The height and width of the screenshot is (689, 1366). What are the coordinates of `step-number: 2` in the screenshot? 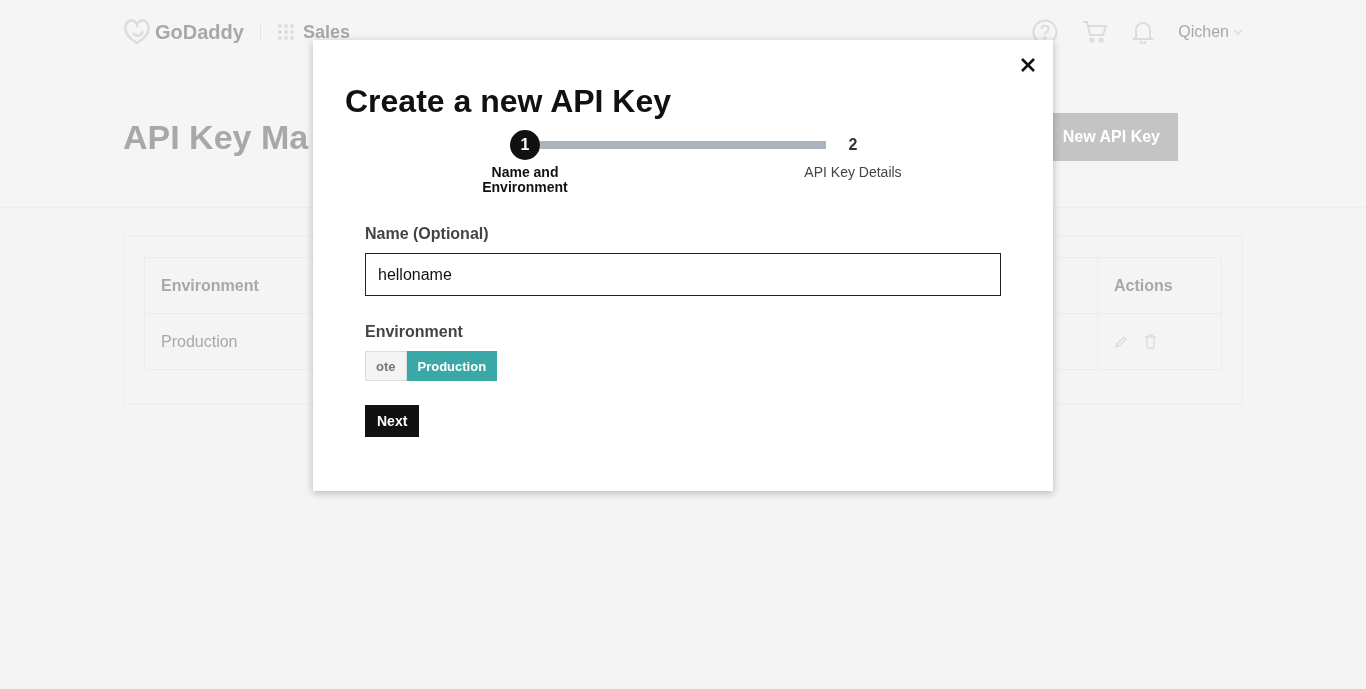 It's located at (853, 145).